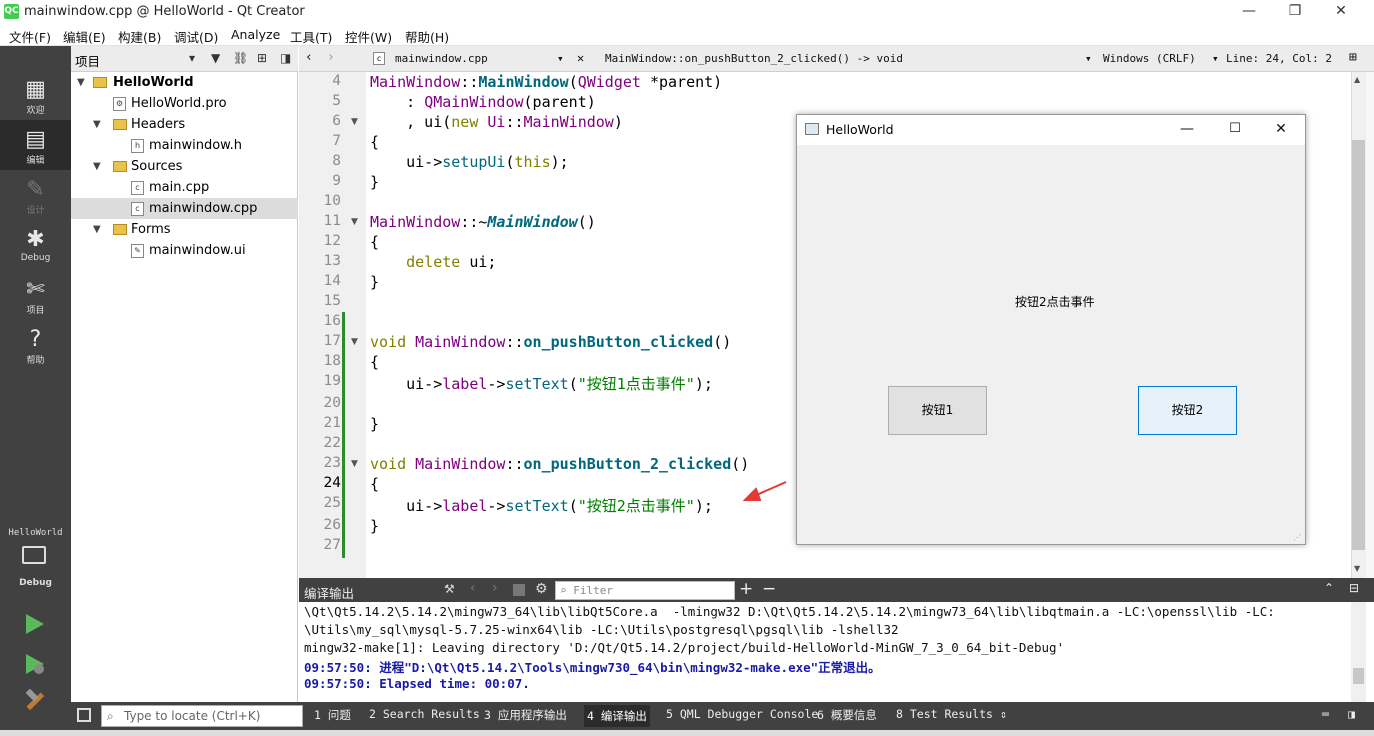 Image resolution: width=1374 pixels, height=736 pixels. Describe the element at coordinates (746, 589) in the screenshot. I see `zoom-in-icon: +` at that location.